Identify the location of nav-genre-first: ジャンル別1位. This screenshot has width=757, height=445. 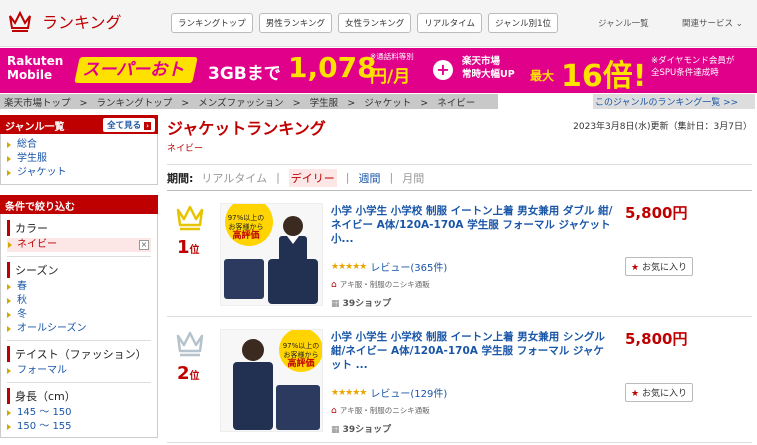
(523, 23).